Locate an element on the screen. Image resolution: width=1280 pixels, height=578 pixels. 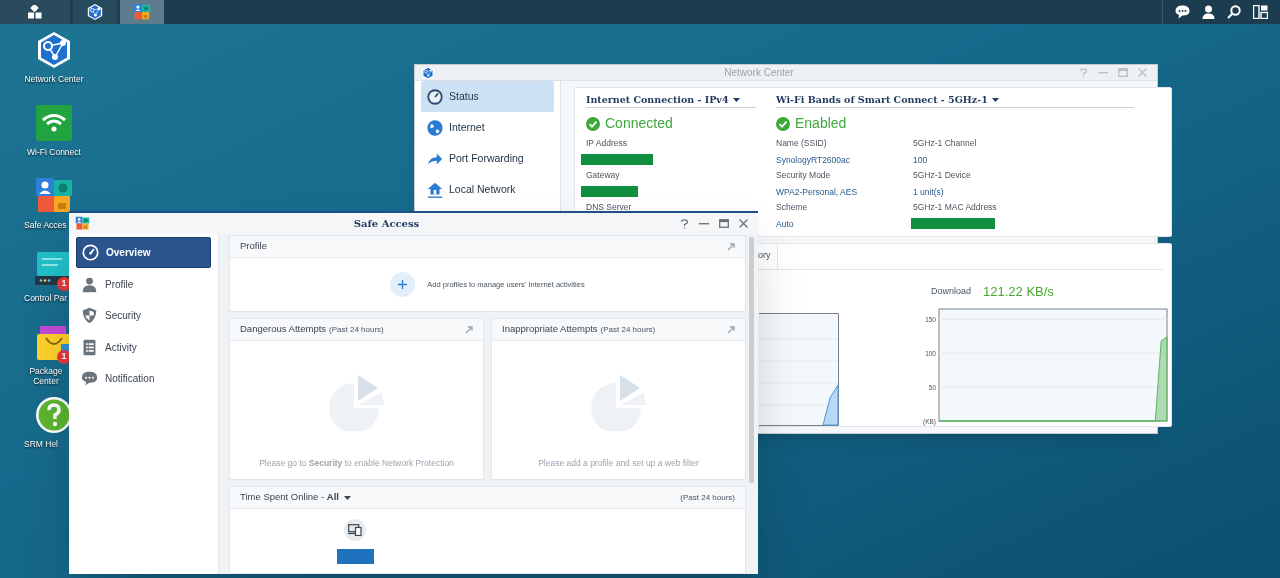
field-label: Gateway is located at coordinates (603, 175).